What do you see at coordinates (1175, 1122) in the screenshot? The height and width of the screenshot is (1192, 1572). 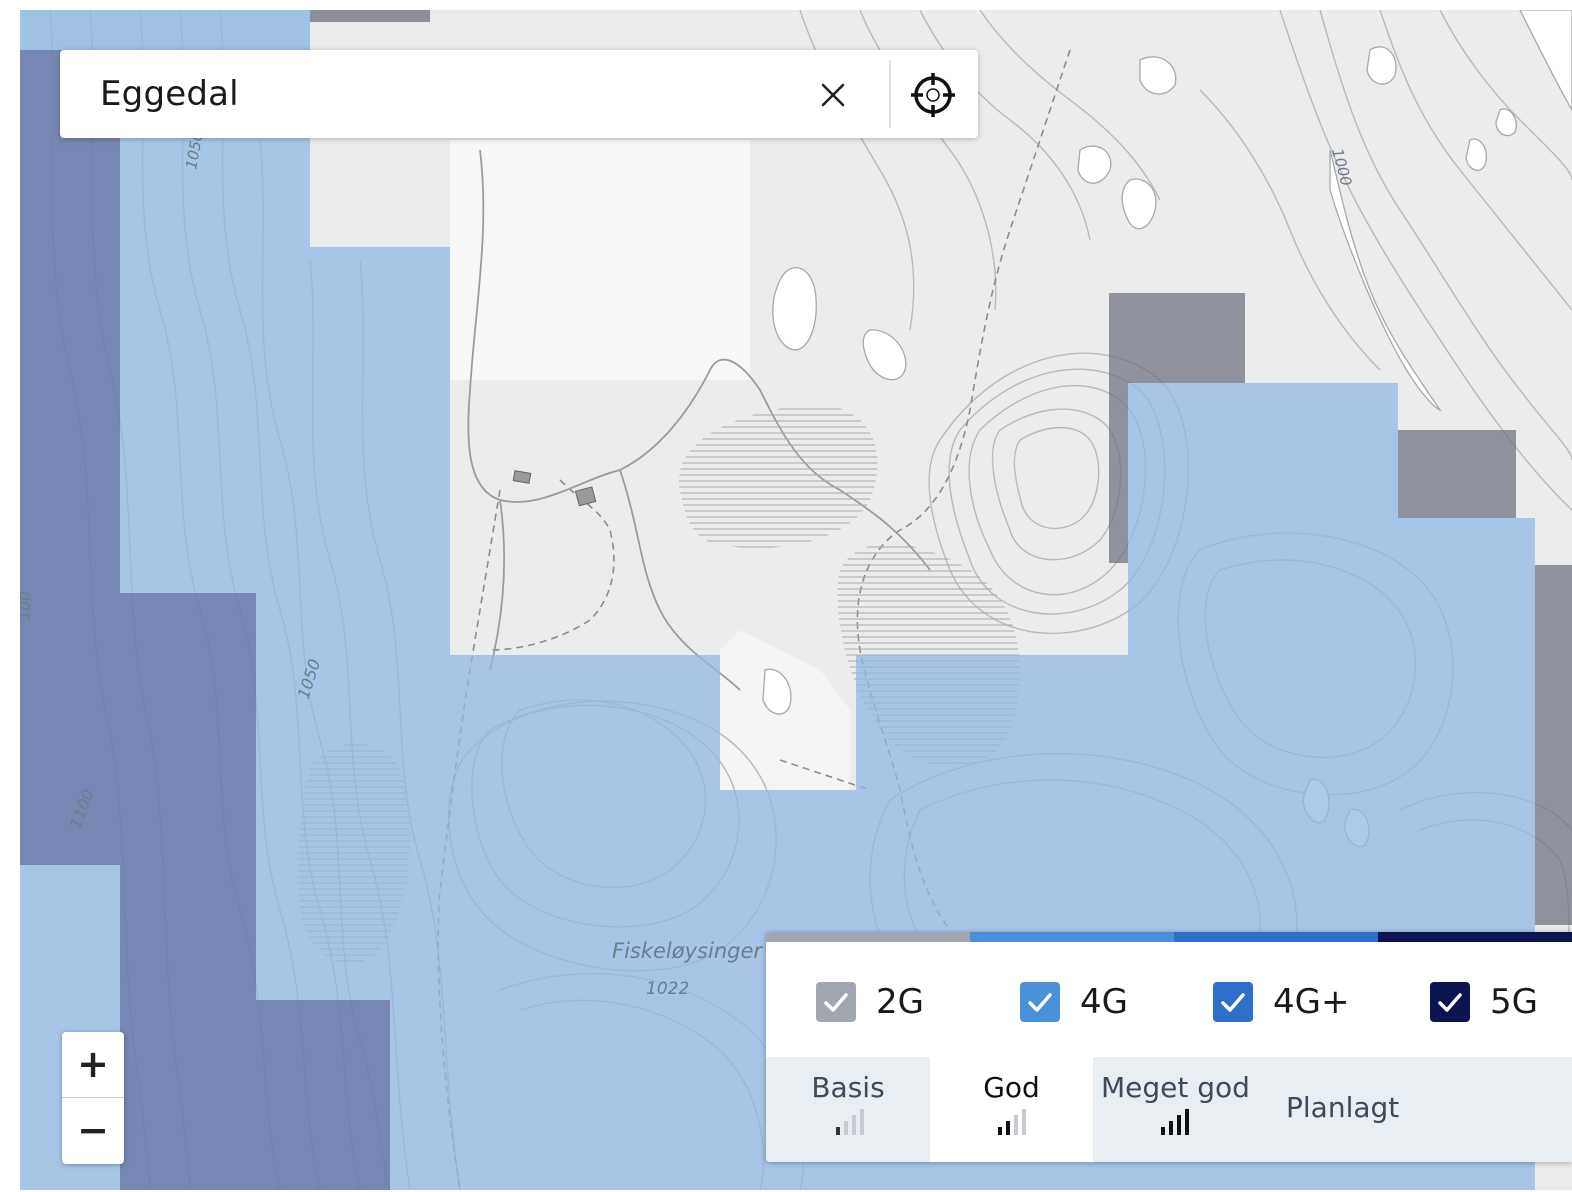 I see `signal-bars-icon-meget-god` at bounding box center [1175, 1122].